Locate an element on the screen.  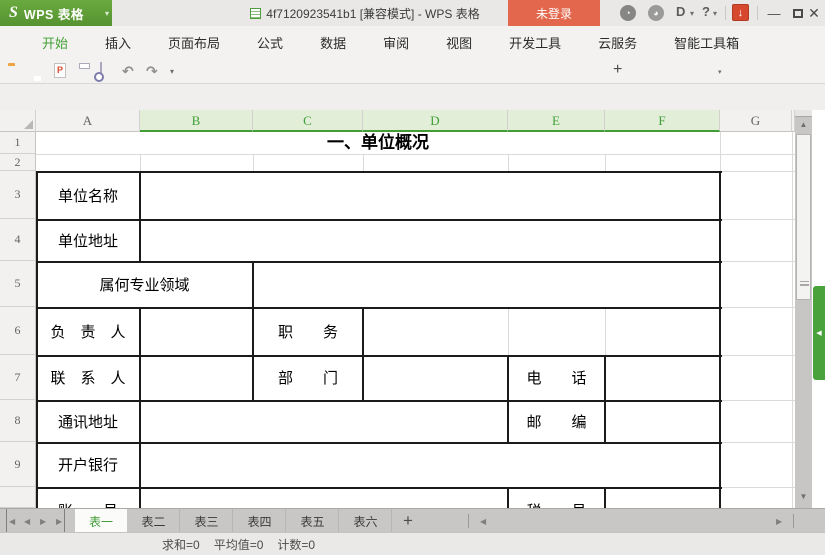
document-list-caret-icon: ▾ is located at coordinates (720, 72).